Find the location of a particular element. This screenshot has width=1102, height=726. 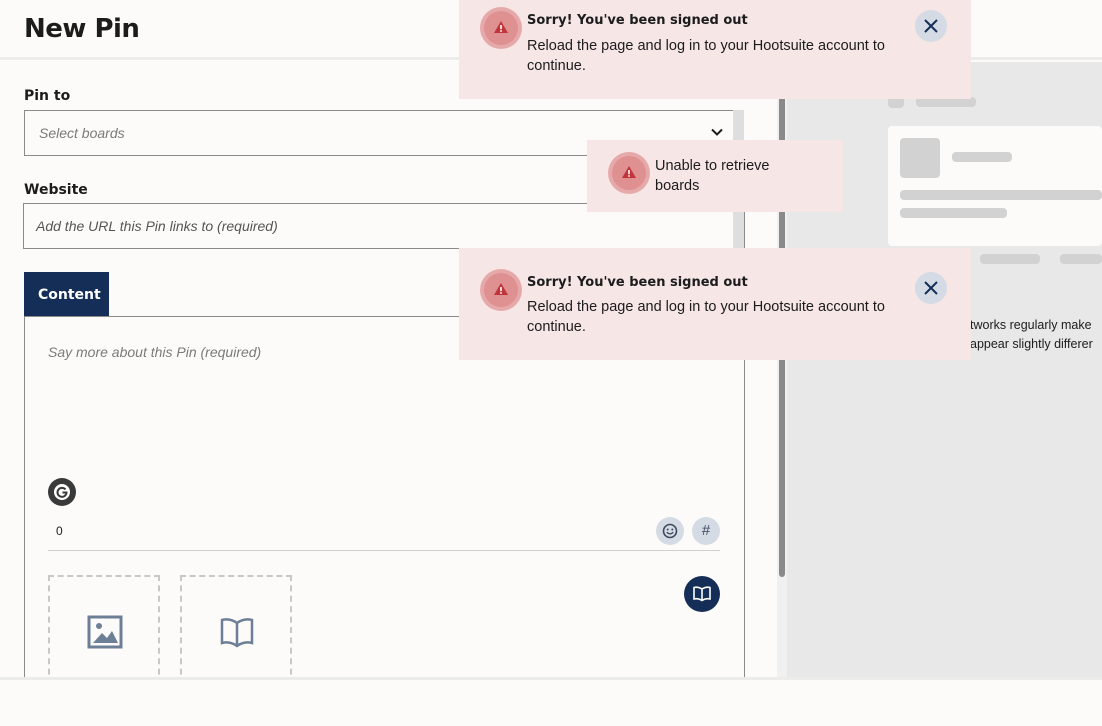

emoji-button is located at coordinates (670, 531).